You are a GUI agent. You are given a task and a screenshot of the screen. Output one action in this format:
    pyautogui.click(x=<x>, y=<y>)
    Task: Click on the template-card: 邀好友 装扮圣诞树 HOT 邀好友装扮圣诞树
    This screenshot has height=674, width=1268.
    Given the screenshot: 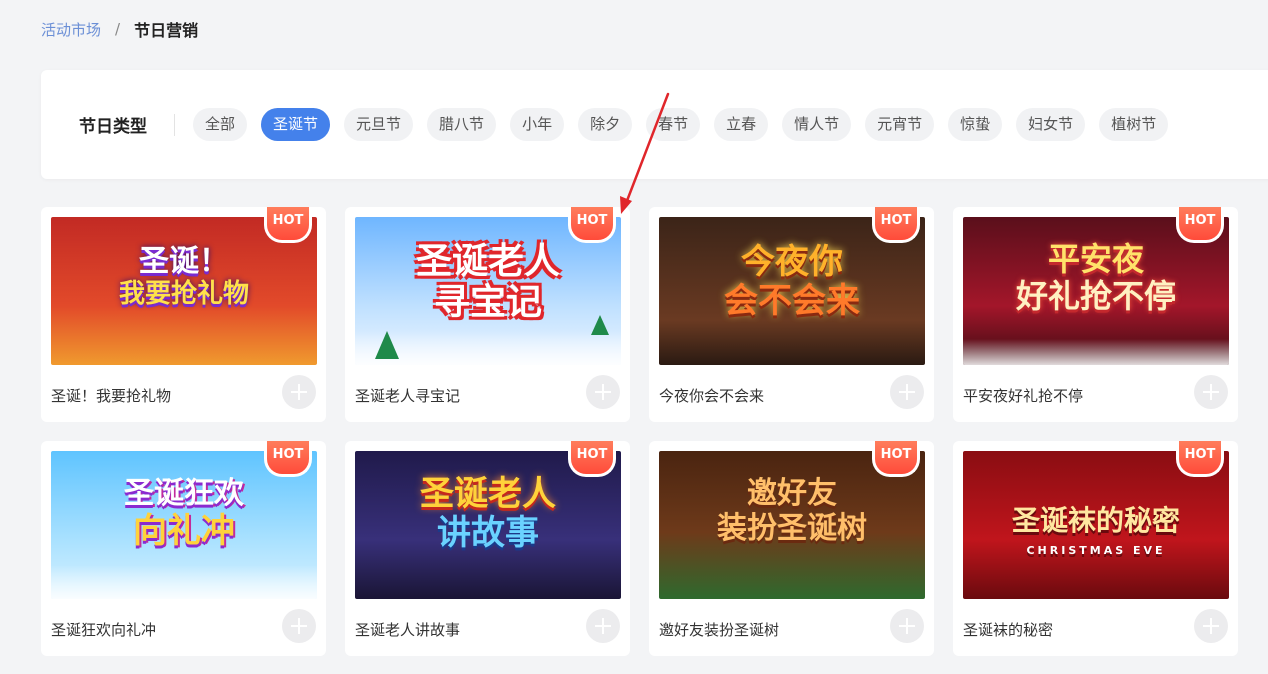 What is the action you would take?
    pyautogui.click(x=791, y=548)
    